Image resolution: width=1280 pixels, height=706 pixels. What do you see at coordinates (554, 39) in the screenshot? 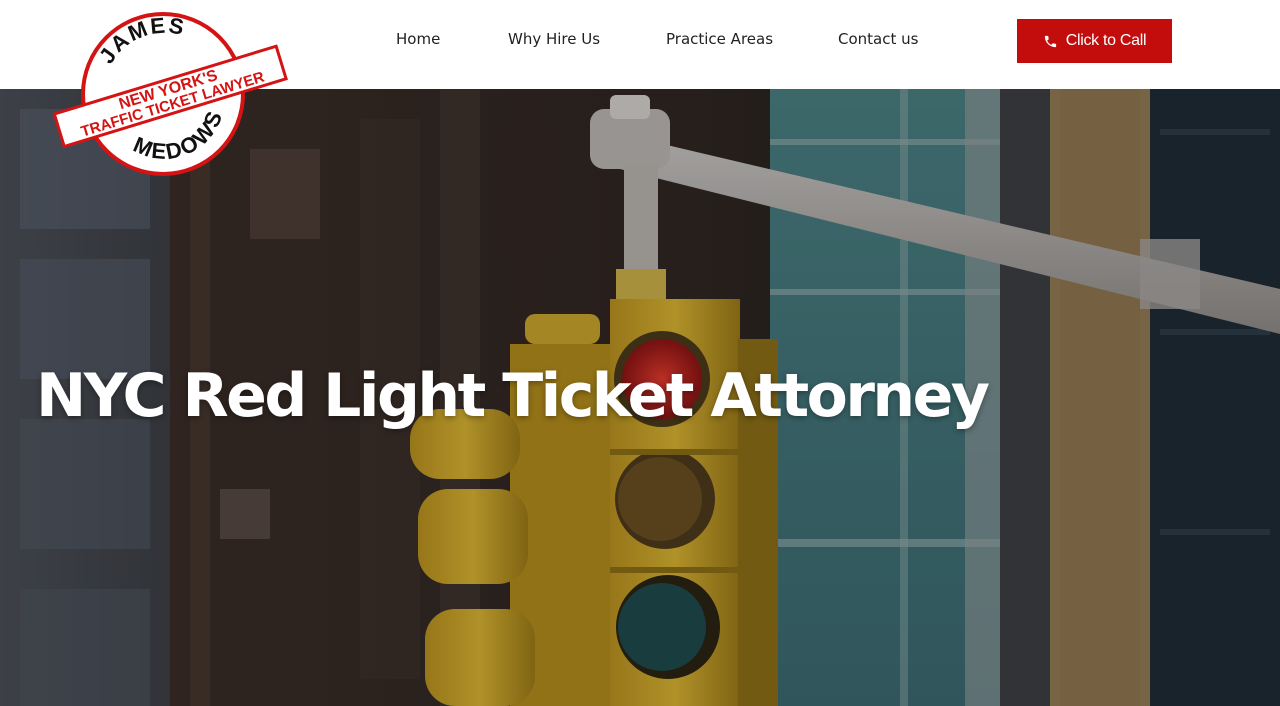
I see `nav-why-hire-us: Why Hire Us` at bounding box center [554, 39].